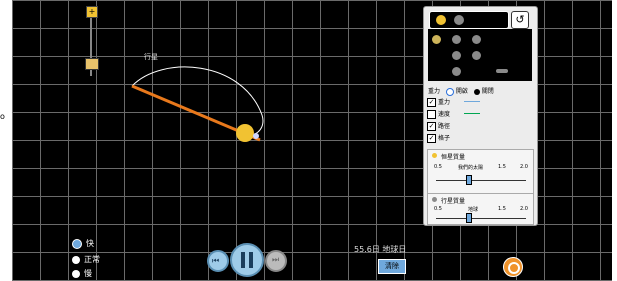 The width and height of the screenshot is (617, 281). What do you see at coordinates (380, 249) in the screenshot?
I see `days-counter: 55.6日 地球日` at bounding box center [380, 249].